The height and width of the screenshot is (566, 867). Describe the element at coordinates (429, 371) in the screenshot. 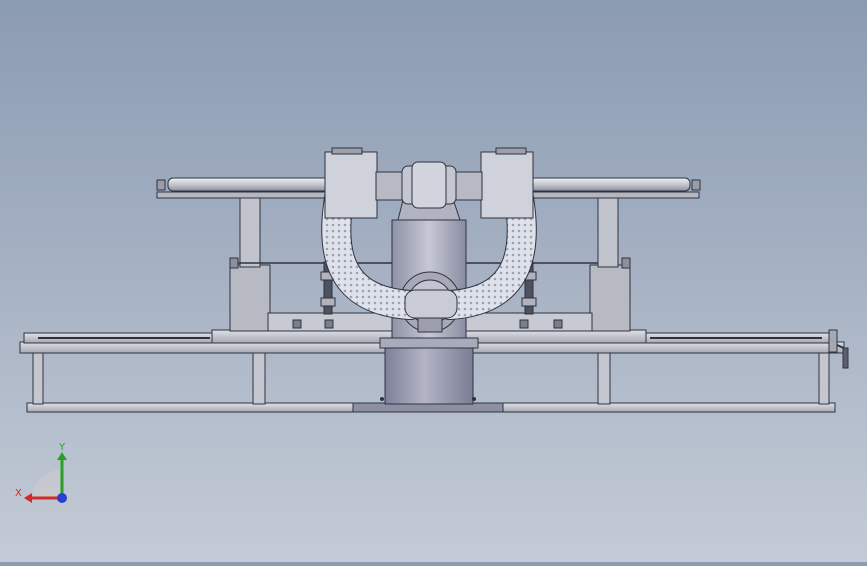

I see `robot-pedestal` at that location.